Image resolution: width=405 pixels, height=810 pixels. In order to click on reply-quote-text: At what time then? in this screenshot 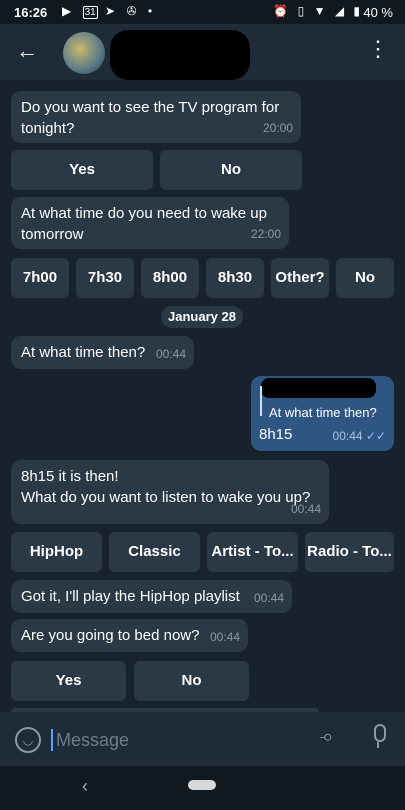, I will do `click(323, 412)`.